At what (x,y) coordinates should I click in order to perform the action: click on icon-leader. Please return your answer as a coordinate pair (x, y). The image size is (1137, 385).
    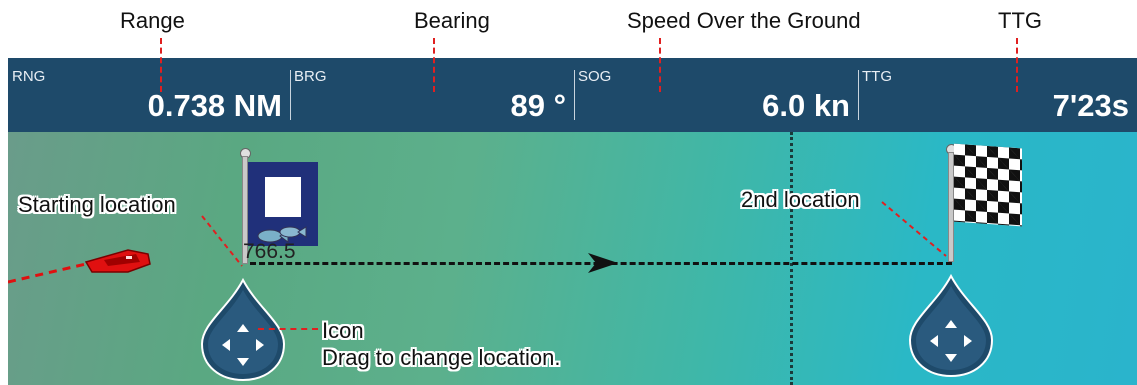
    Looking at the image, I should click on (288, 329).